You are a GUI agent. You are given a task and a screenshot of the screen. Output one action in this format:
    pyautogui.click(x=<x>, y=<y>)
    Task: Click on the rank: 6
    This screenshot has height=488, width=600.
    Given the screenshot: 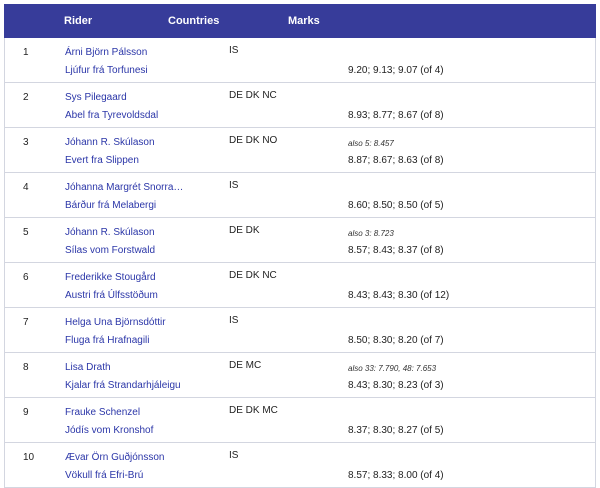 What is the action you would take?
    pyautogui.click(x=26, y=277)
    